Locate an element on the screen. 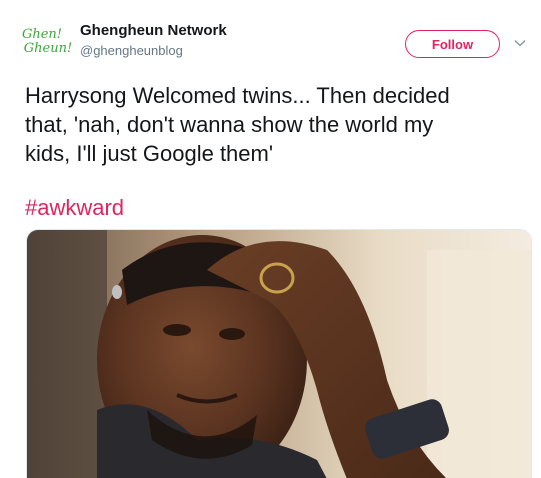 This screenshot has width=541, height=478. author-display-name: Ghengheun Network is located at coordinates (153, 30).